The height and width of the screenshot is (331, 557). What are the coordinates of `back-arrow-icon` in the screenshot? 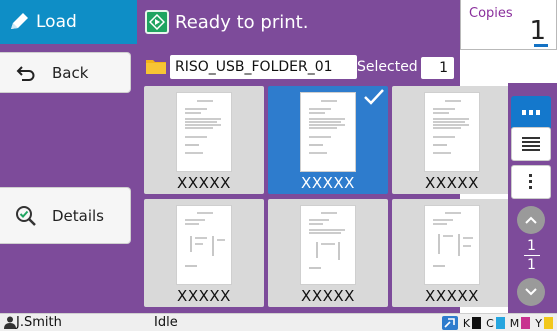 It's located at (26, 73).